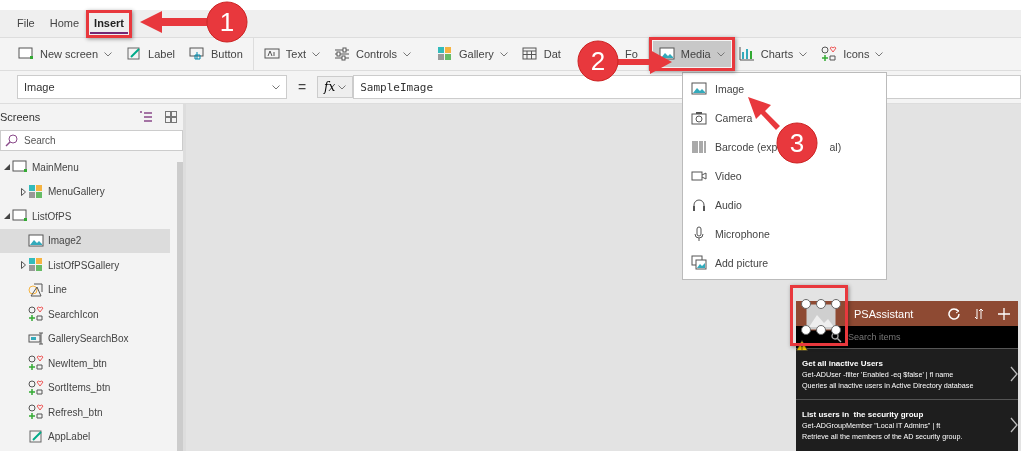 The height and width of the screenshot is (451, 1021). I want to click on callout-number: 3, so click(797, 143).